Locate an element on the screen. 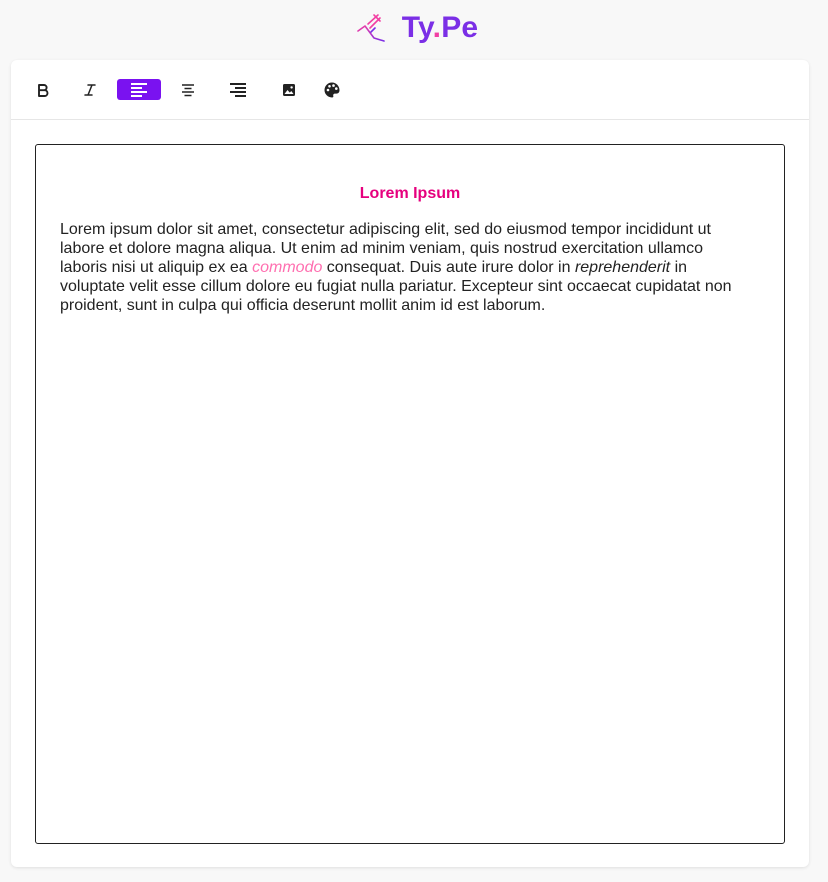 Image resolution: width=828 pixels, height=882 pixels. insert-image-button is located at coordinates (289, 89).